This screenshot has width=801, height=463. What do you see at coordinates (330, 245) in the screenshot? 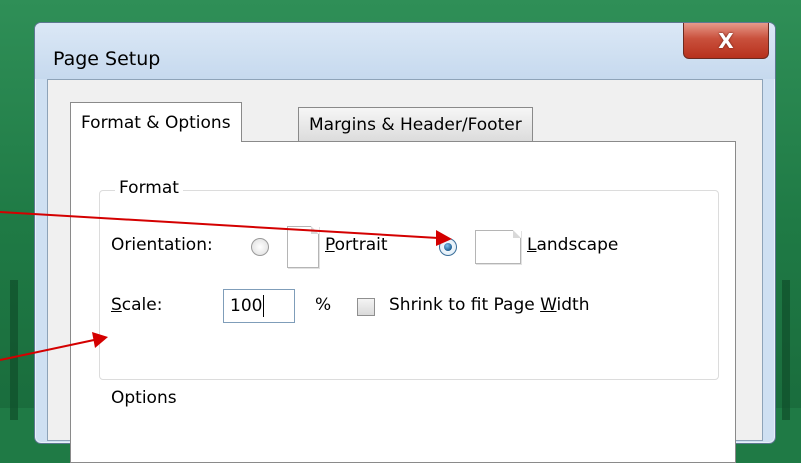
I see `portrait-label-mnemonic: P` at bounding box center [330, 245].